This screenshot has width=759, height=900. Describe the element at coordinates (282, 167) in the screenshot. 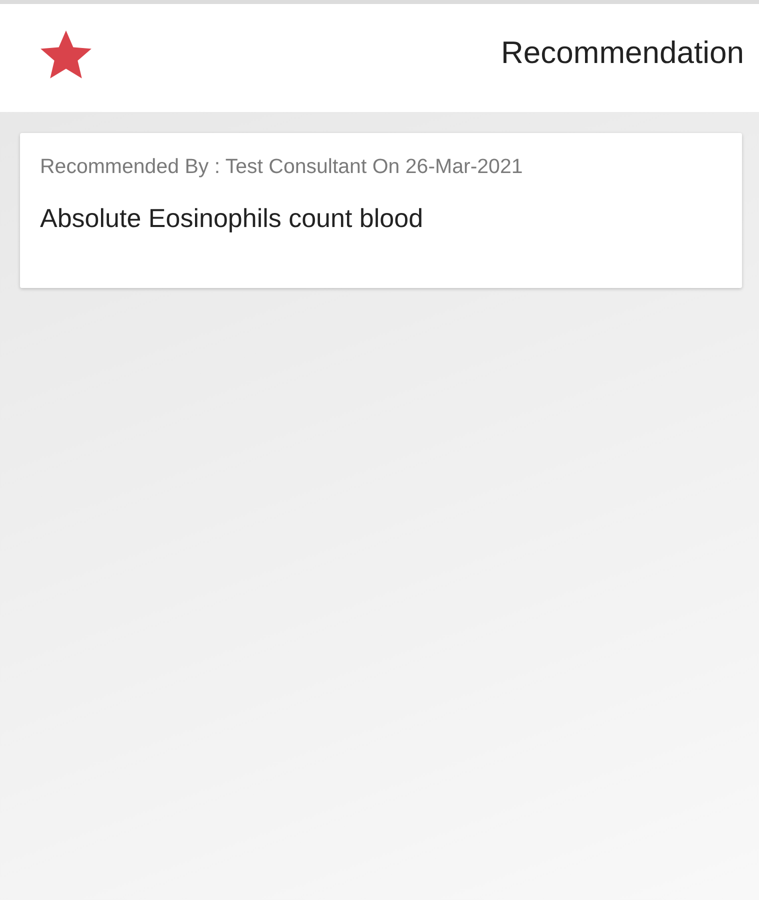

I see `recommended-by-text: Recommended By : Test Consultant On 26-Mar-2021` at that location.